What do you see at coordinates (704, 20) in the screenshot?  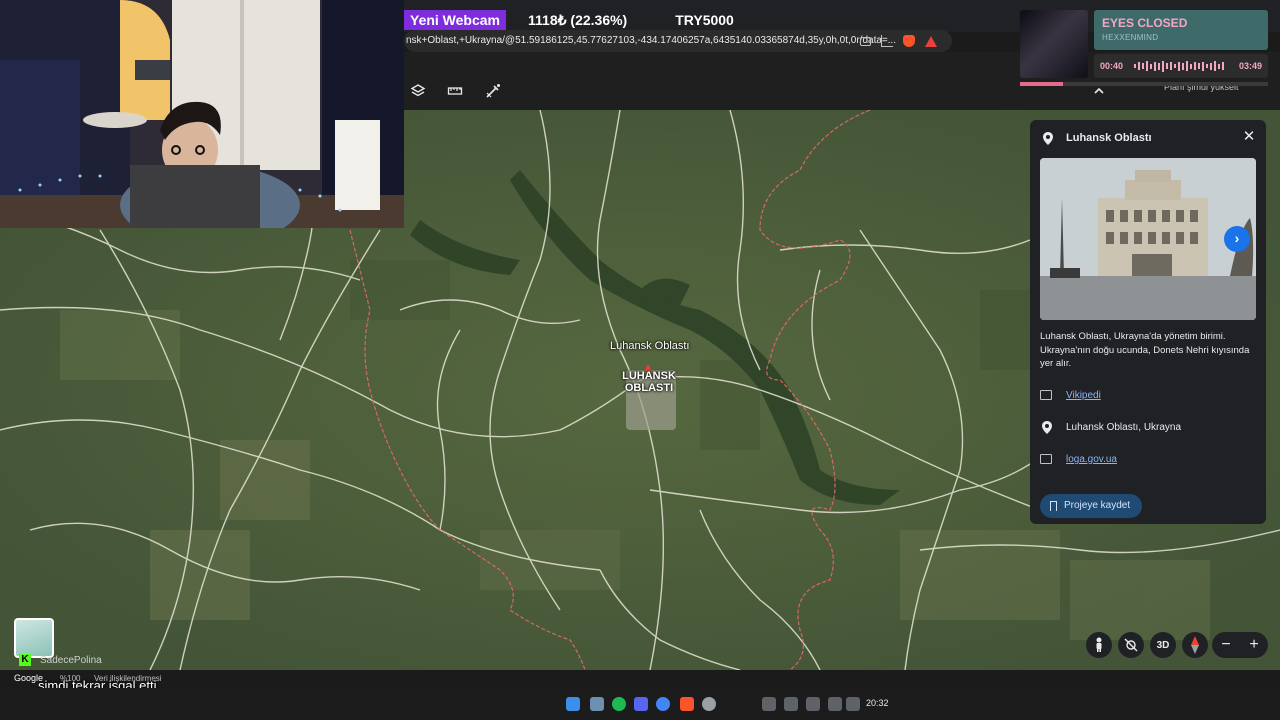 I see `donation-goal: TRY5000` at bounding box center [704, 20].